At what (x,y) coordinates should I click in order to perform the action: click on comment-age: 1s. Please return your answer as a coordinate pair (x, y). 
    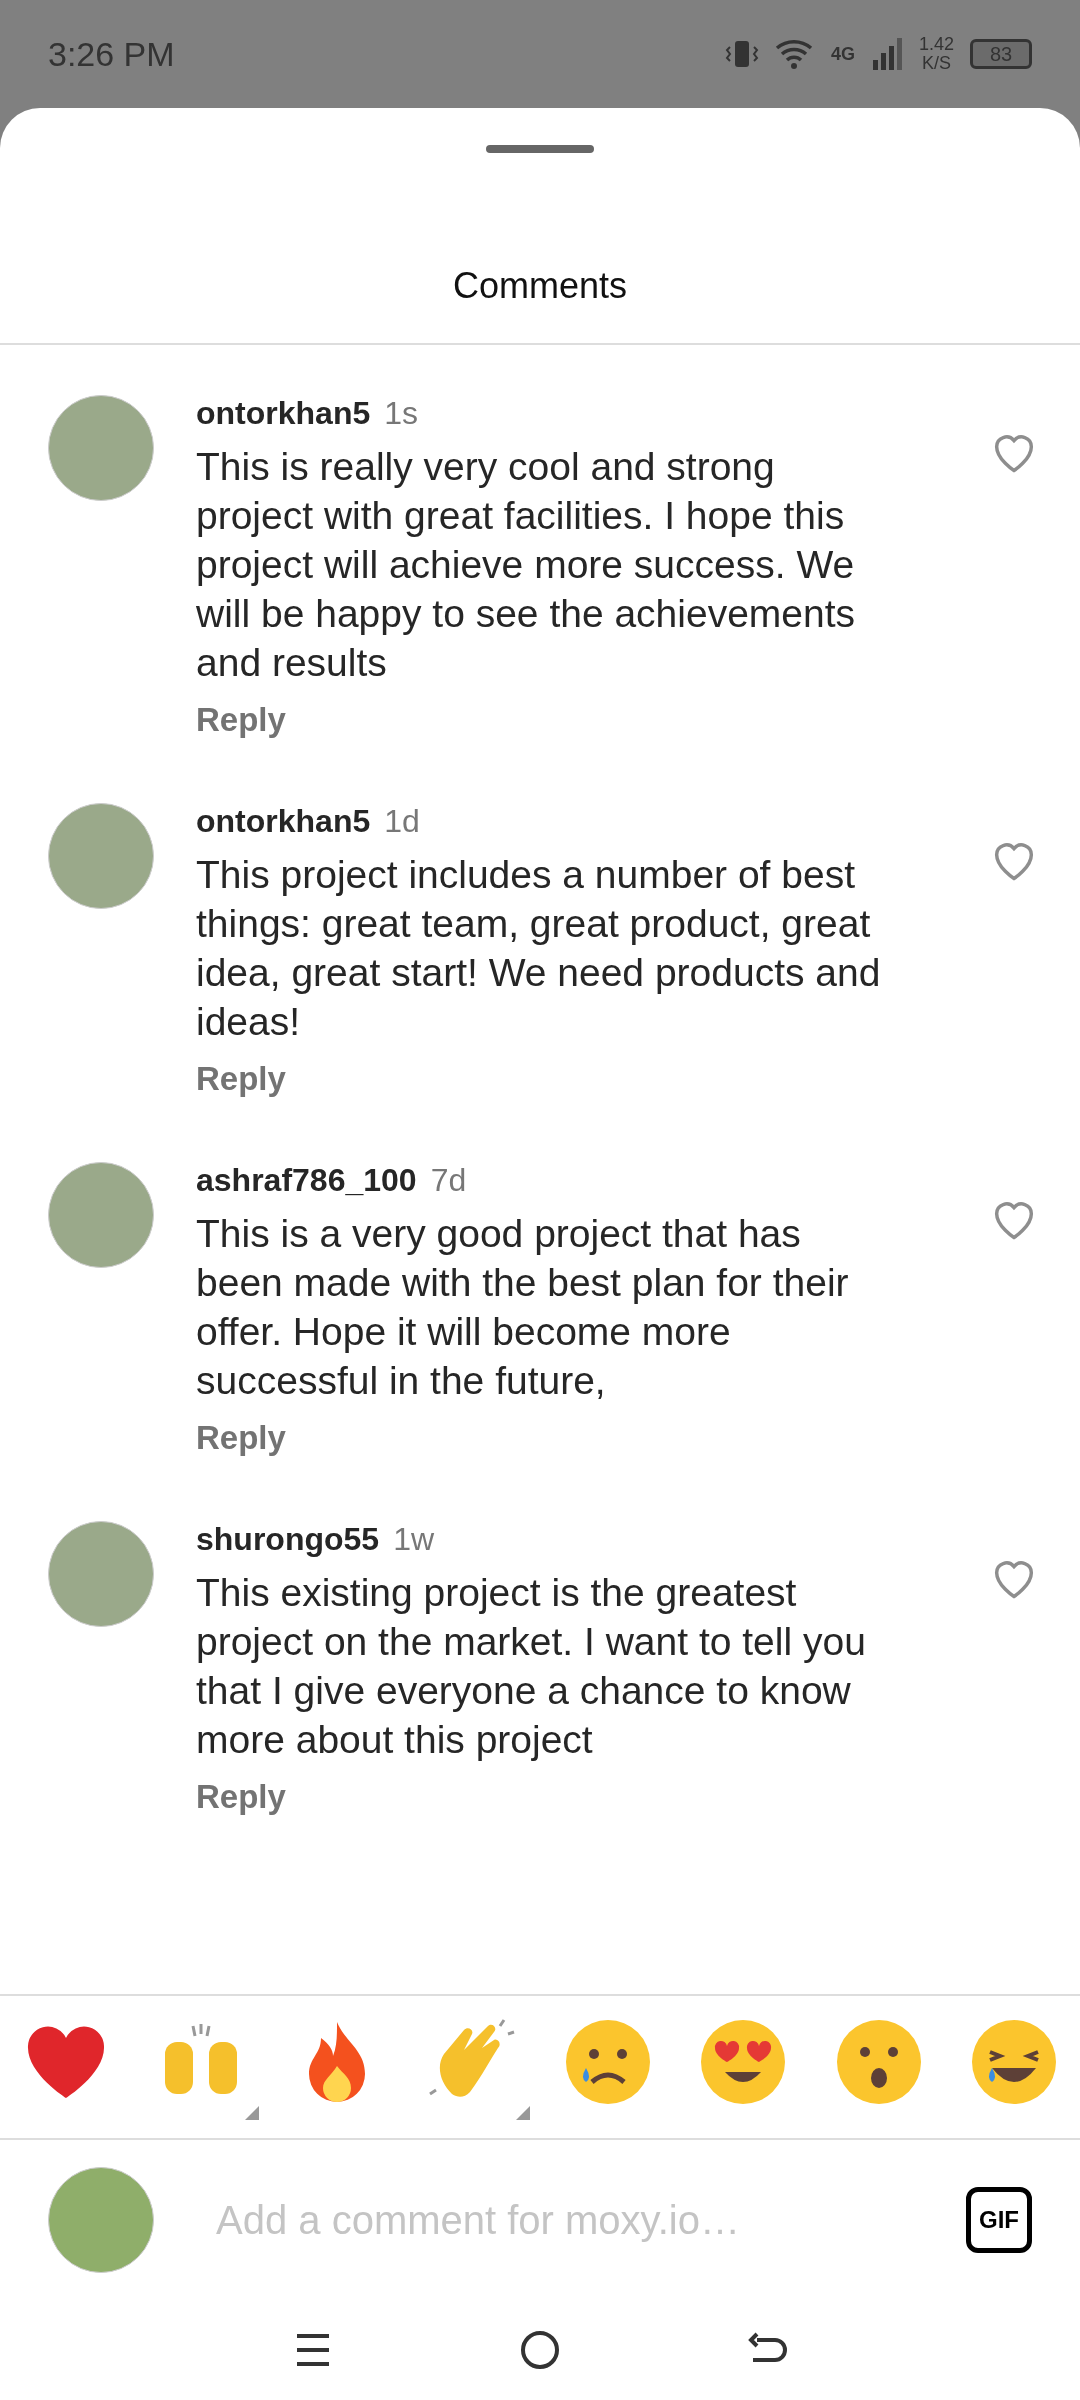
    Looking at the image, I should click on (401, 413).